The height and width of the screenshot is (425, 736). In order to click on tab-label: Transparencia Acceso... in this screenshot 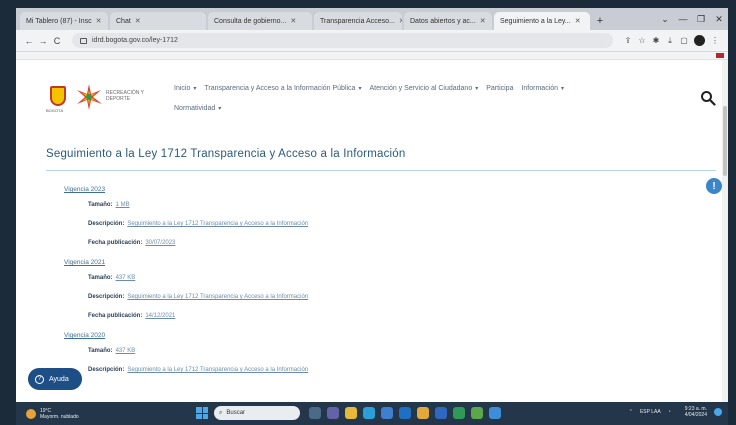, I will do `click(357, 21)`.